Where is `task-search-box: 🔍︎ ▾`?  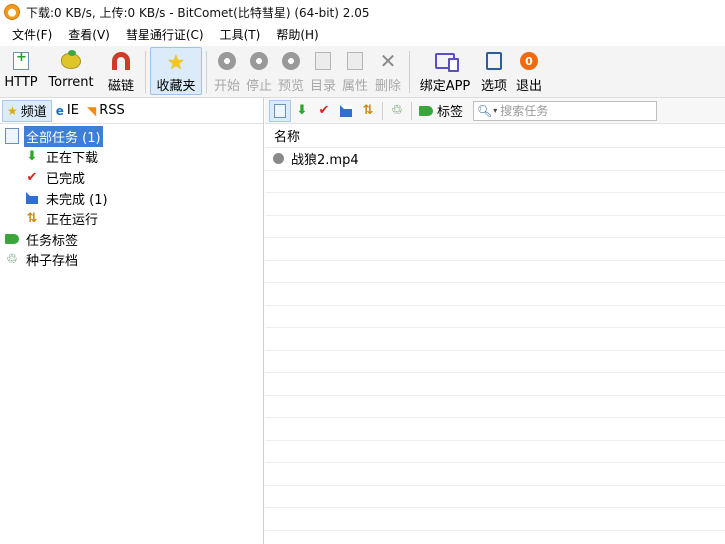
task-search-box: 🔍︎ ▾ is located at coordinates (565, 110).